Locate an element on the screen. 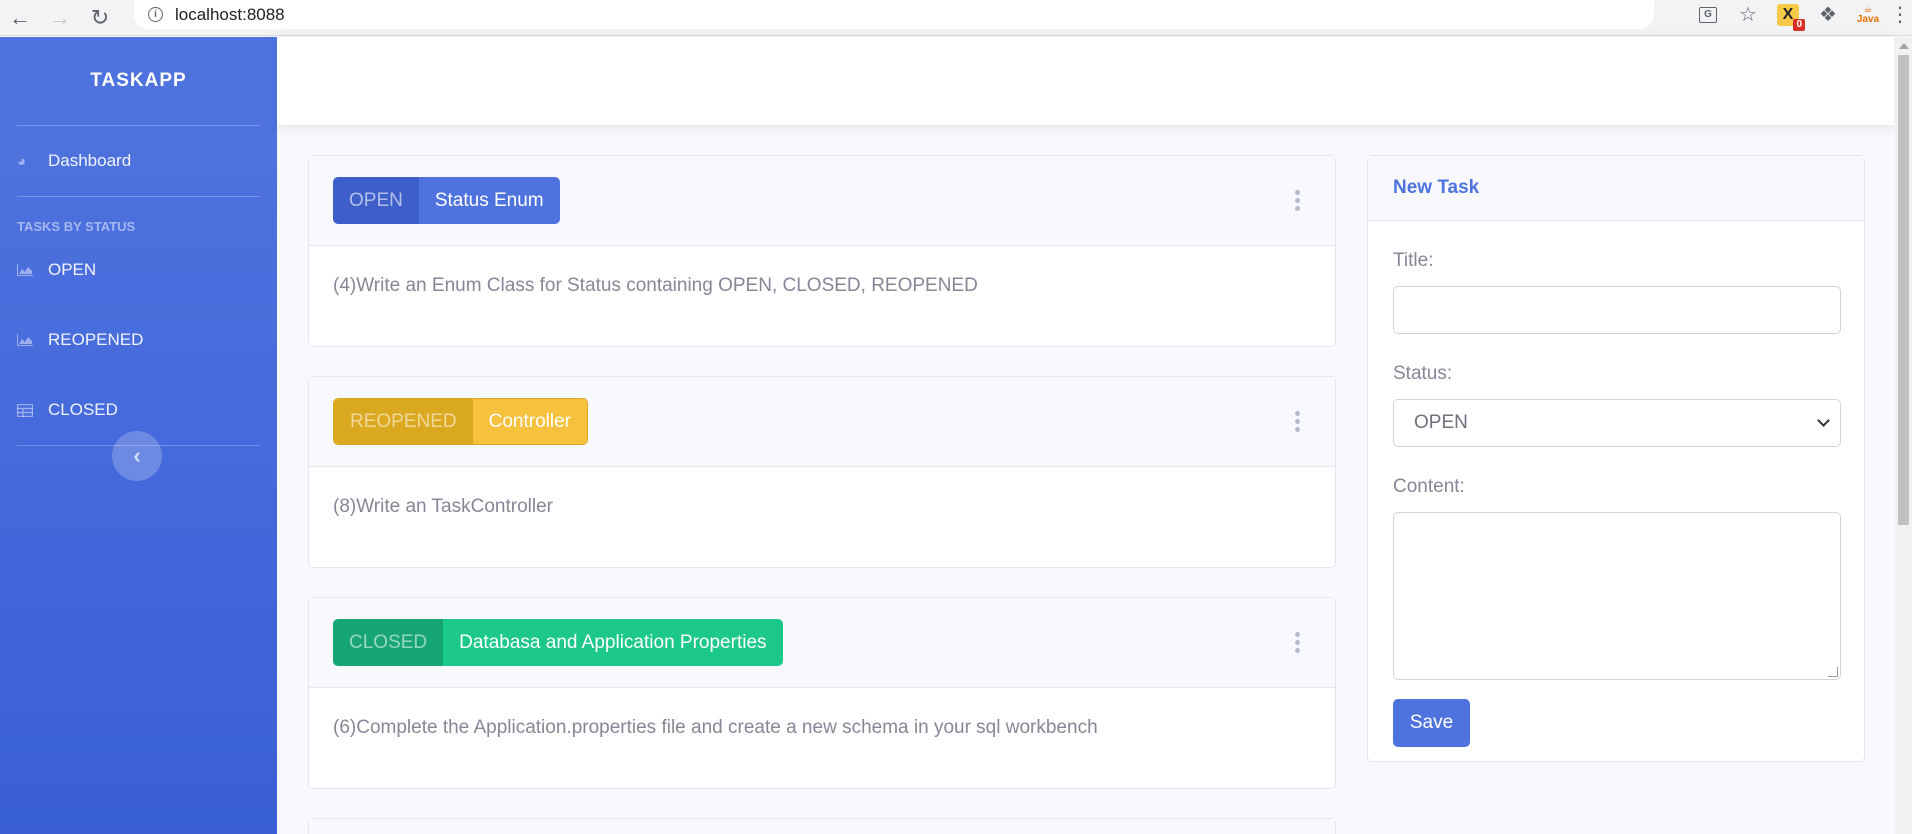 This screenshot has height=834, width=1912. back-icon: ← is located at coordinates (20, 18).